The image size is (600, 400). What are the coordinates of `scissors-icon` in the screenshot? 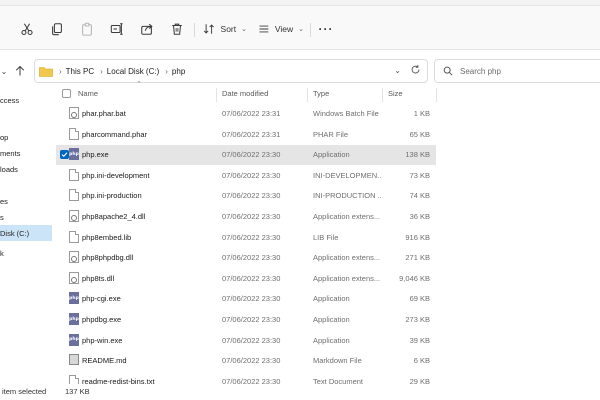 It's located at (27, 29).